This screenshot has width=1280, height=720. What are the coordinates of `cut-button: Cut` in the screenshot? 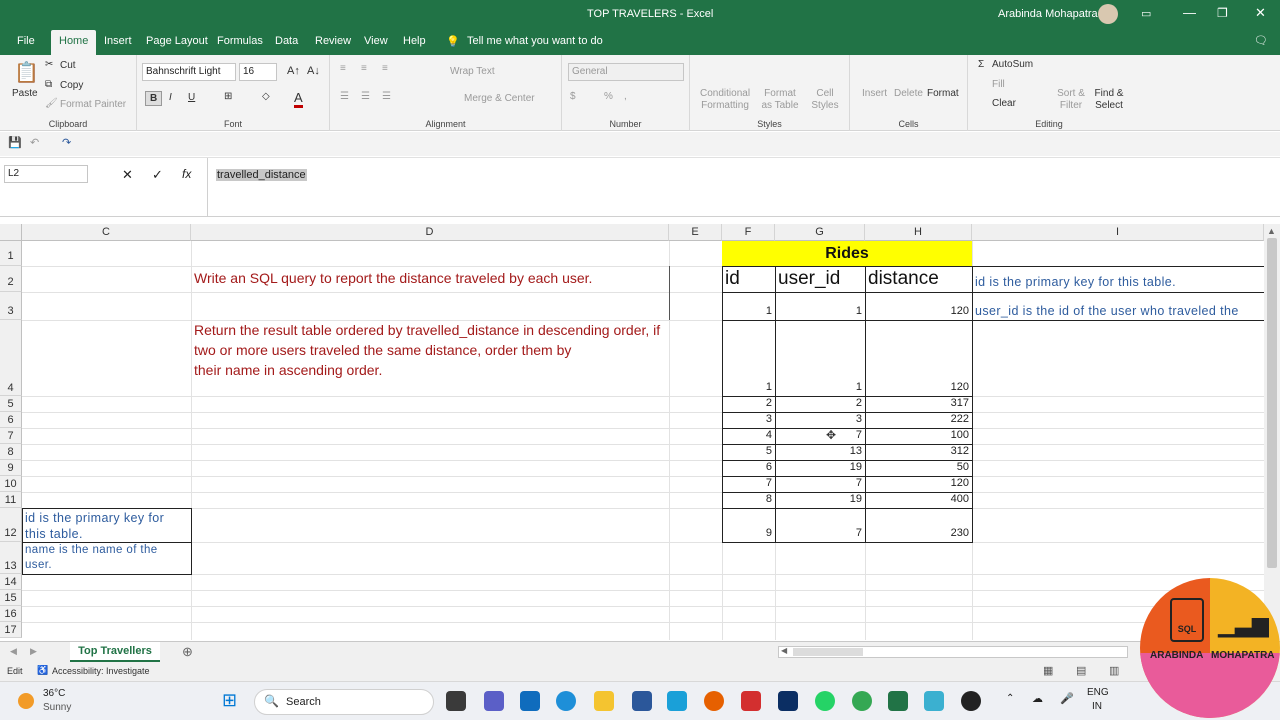 It's located at (68, 65).